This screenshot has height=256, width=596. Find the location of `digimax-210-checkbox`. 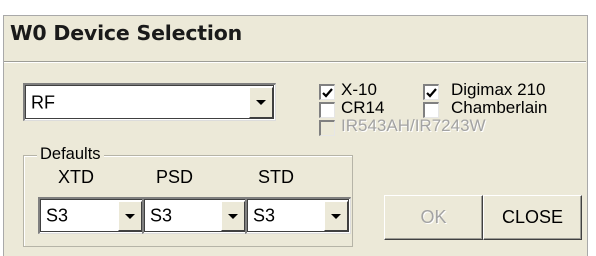

digimax-210-checkbox is located at coordinates (431, 92).